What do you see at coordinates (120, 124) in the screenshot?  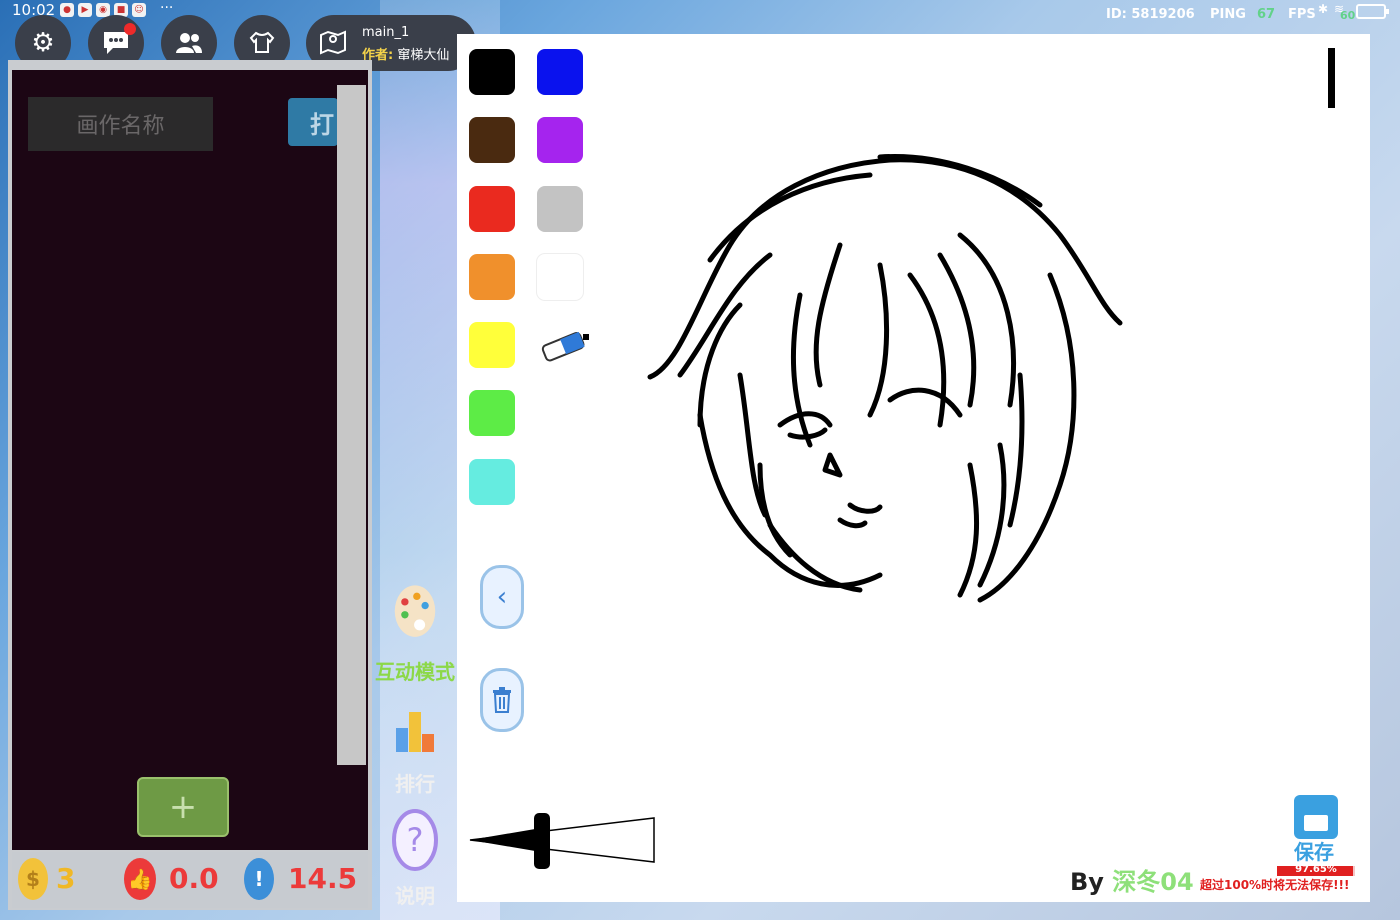 I see `artwork-name-input: 画作名称` at bounding box center [120, 124].